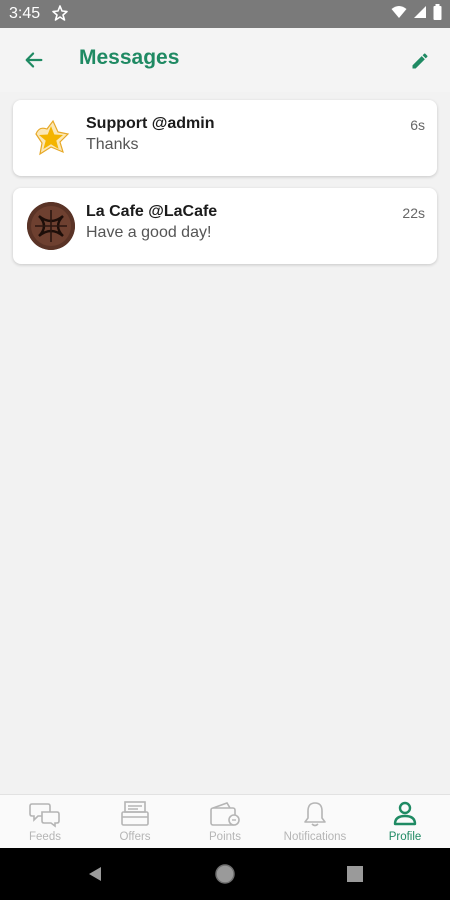 This screenshot has height=900, width=450. What do you see at coordinates (225, 226) in the screenshot?
I see `conversation-item: La Cafe @LaCafe Have a good day! 22s` at bounding box center [225, 226].